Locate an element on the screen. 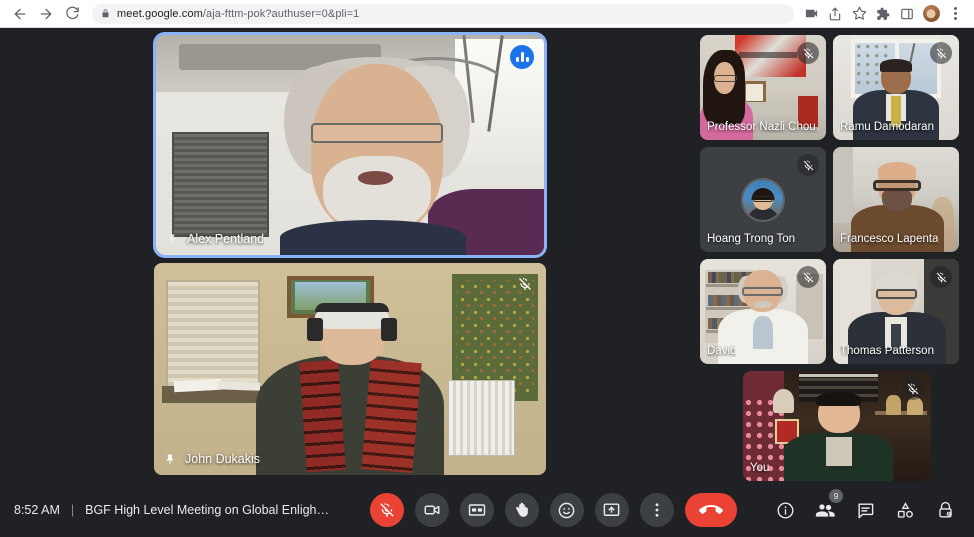 The image size is (974, 537). participant-name: Ramu Damodaran is located at coordinates (887, 127).